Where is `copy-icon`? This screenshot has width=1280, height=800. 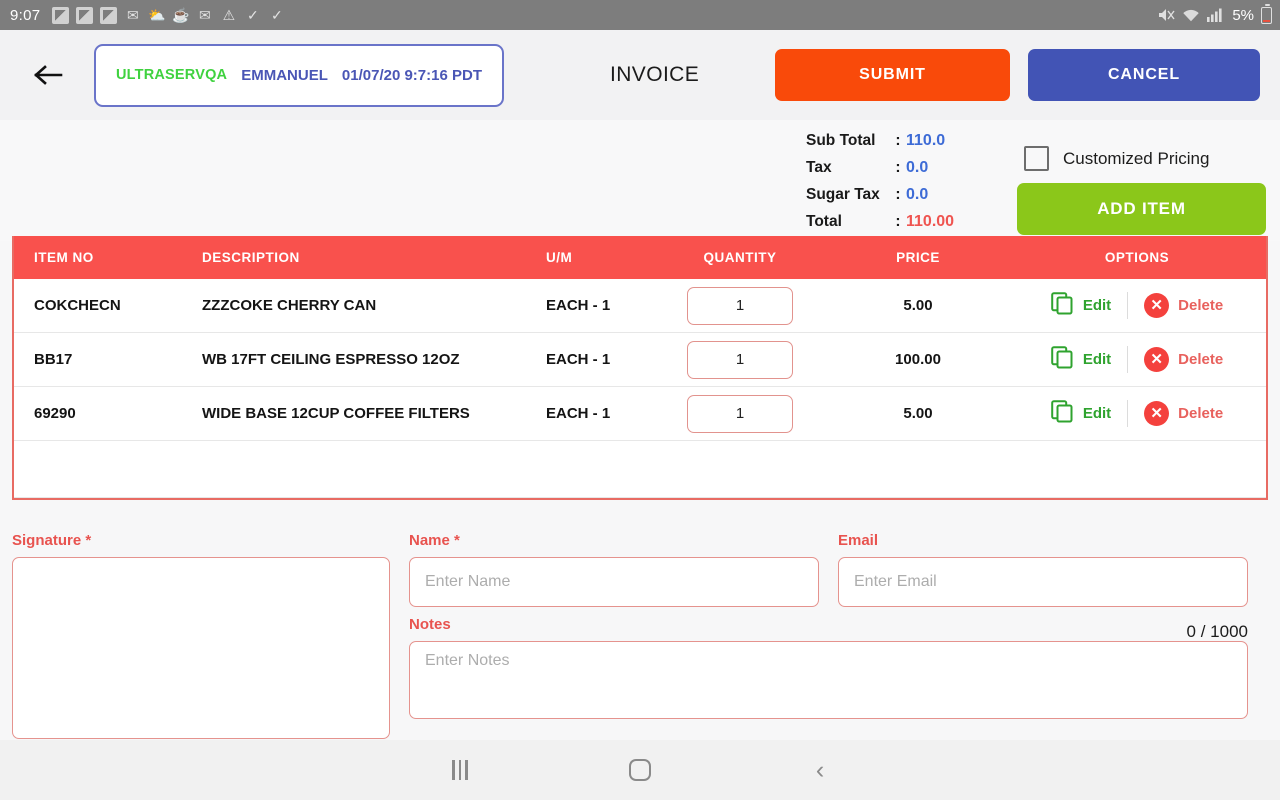
copy-icon is located at coordinates (1062, 305).